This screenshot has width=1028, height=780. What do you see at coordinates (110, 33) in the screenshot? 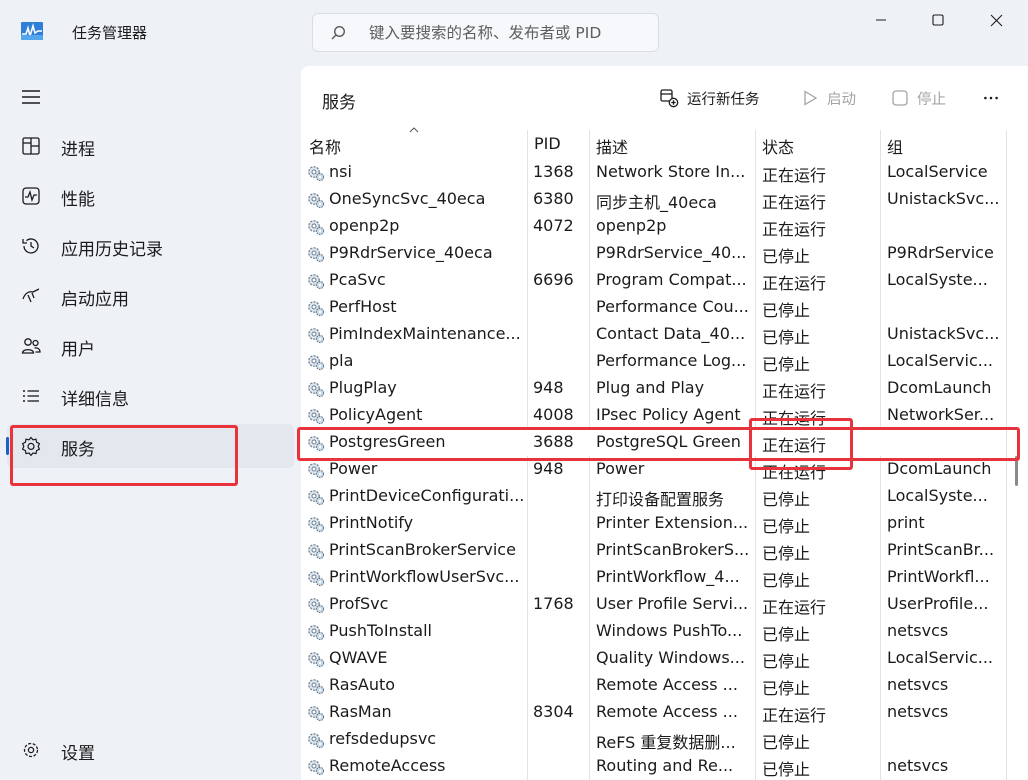
I see `app-title: 任务管理器` at bounding box center [110, 33].